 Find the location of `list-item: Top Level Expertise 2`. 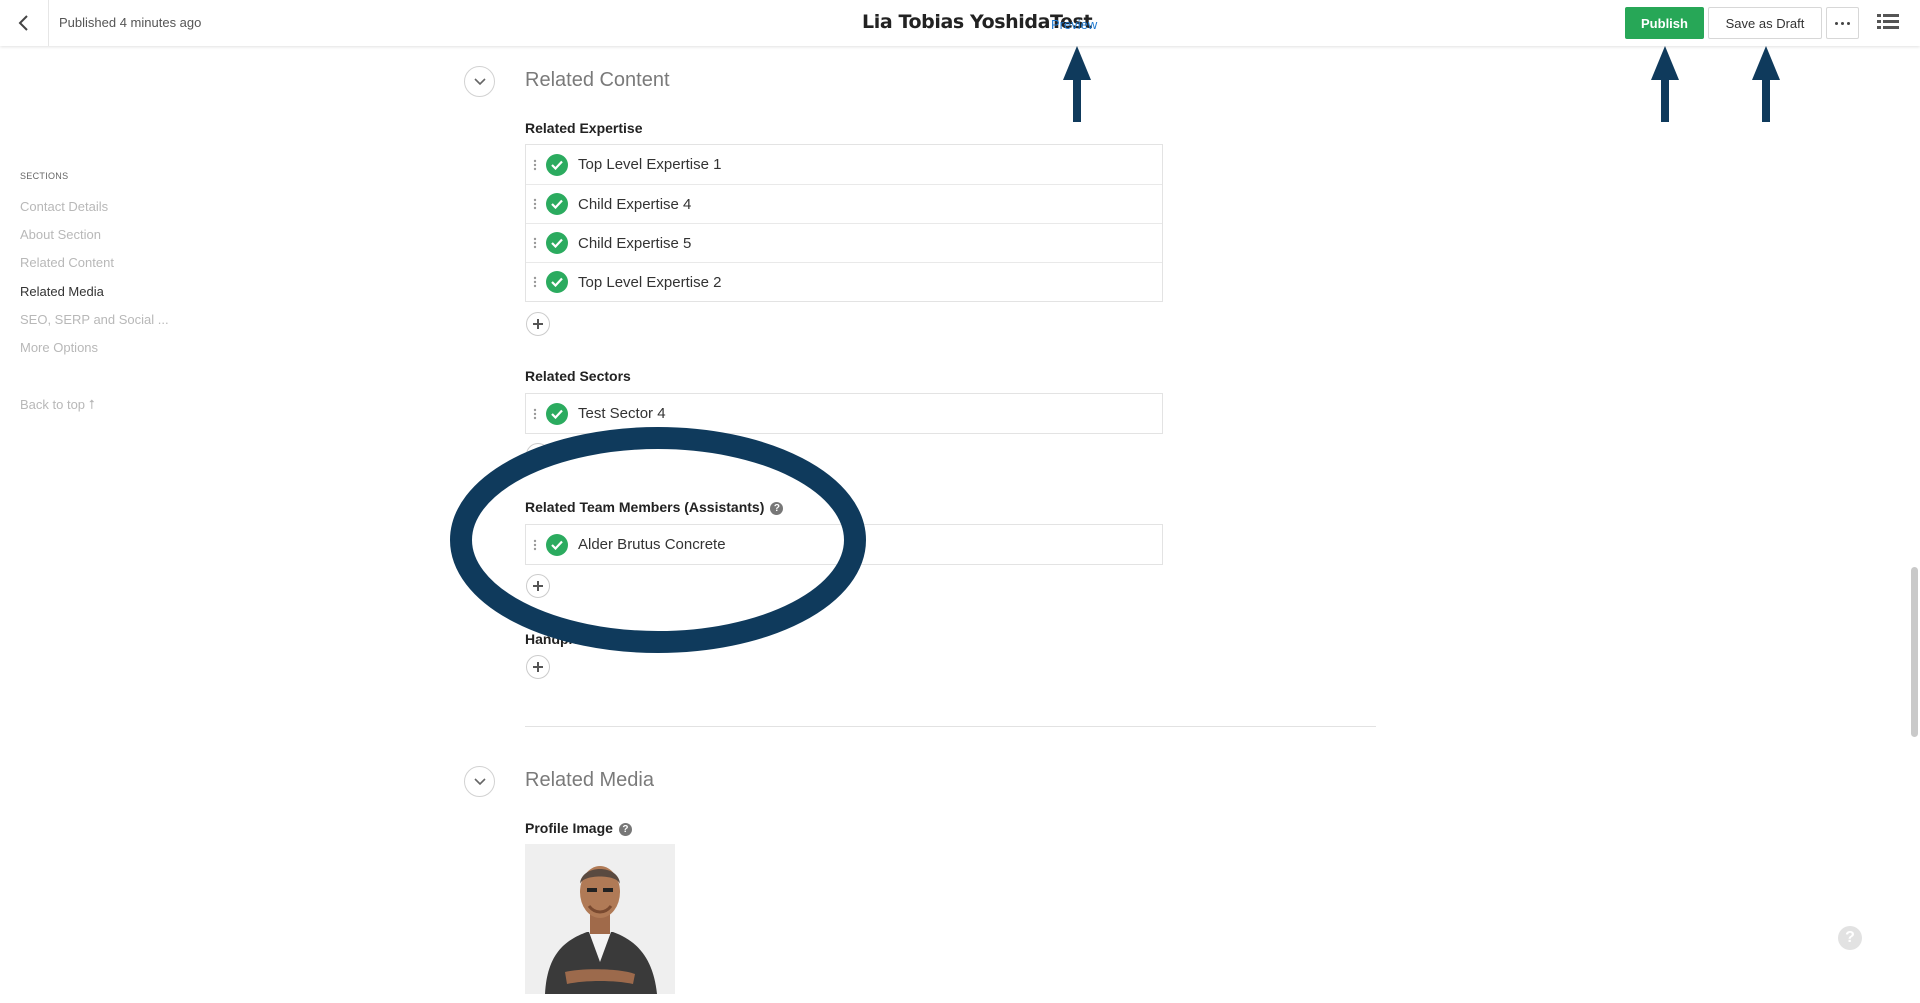

list-item: Top Level Expertise 2 is located at coordinates (844, 281).